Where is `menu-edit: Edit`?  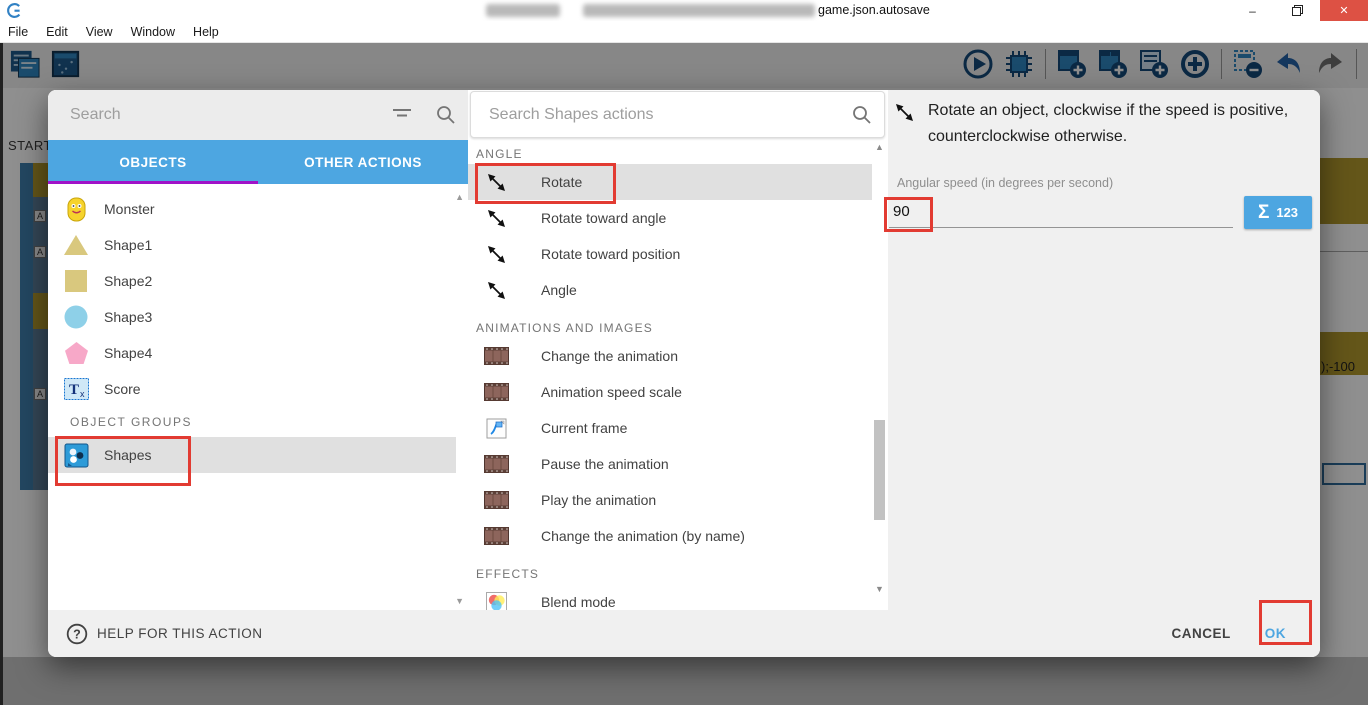 menu-edit: Edit is located at coordinates (57, 32).